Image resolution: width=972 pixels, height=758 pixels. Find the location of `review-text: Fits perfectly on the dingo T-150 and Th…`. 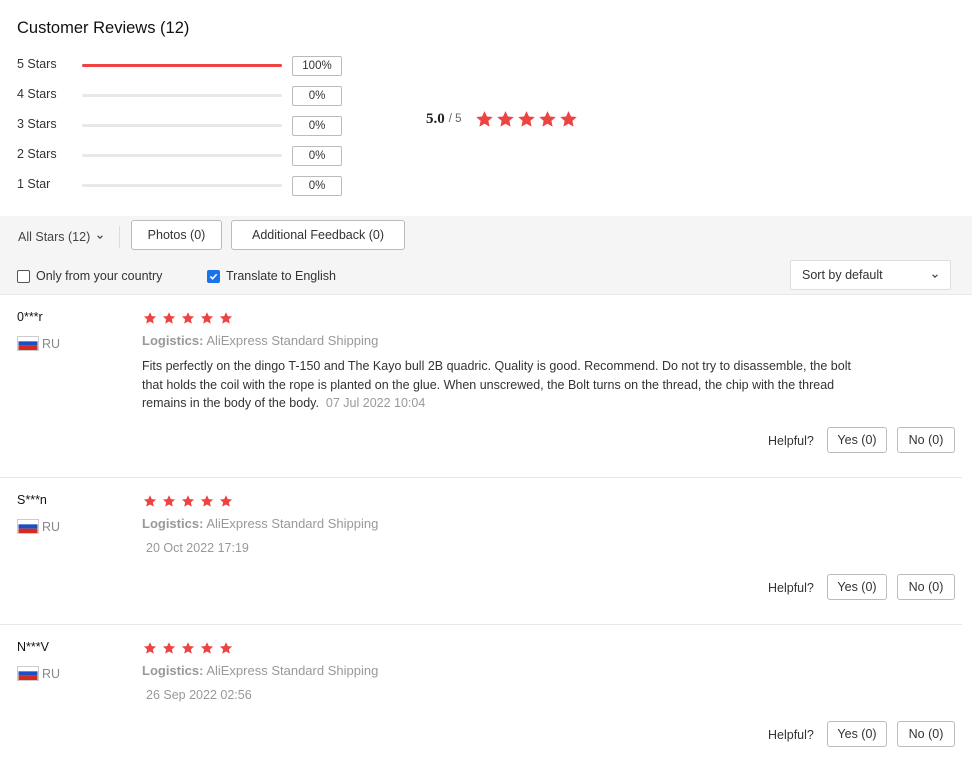

review-text: Fits perfectly on the dingo T-150 and Th… is located at coordinates (502, 385).